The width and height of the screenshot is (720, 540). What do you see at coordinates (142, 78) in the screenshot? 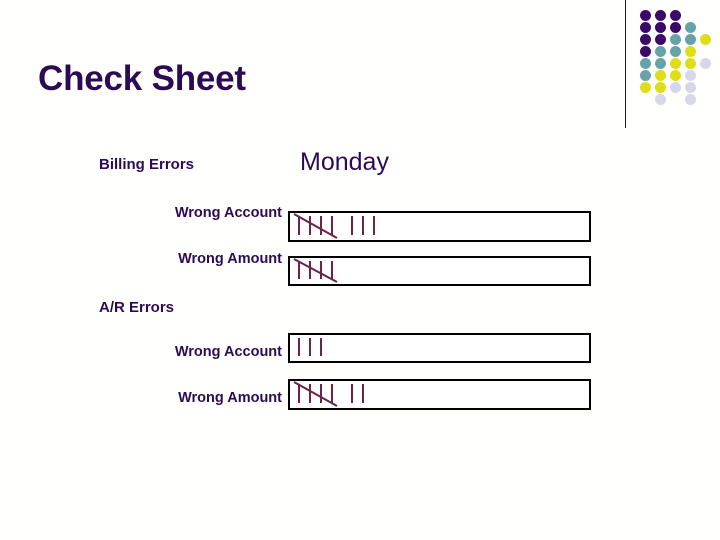
I see `page-title: Check Sheet` at bounding box center [142, 78].